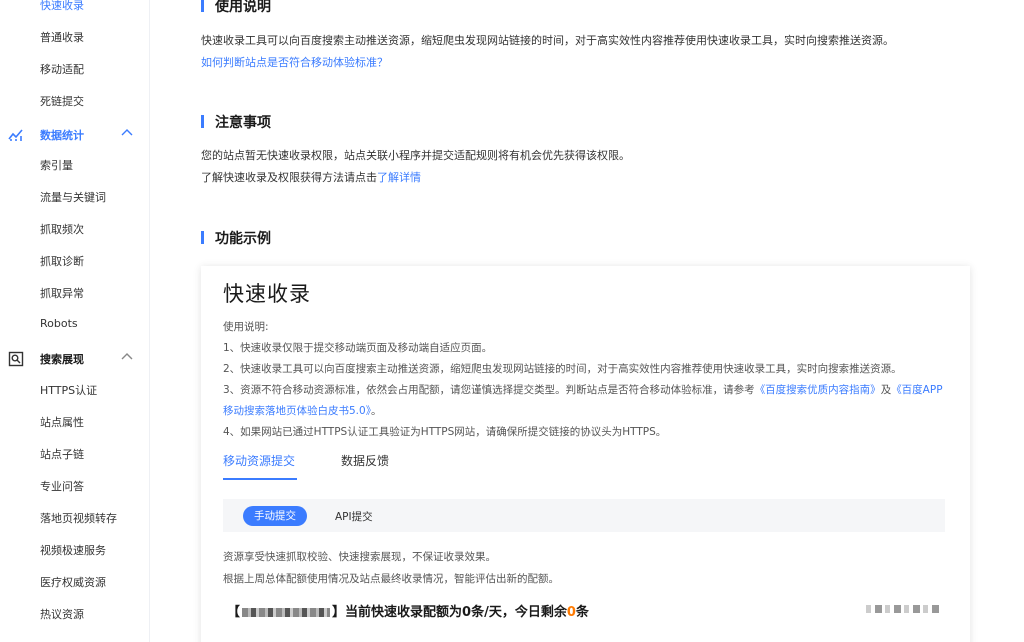  Describe the element at coordinates (286, 612) in the screenshot. I see `masked-site-name` at that location.